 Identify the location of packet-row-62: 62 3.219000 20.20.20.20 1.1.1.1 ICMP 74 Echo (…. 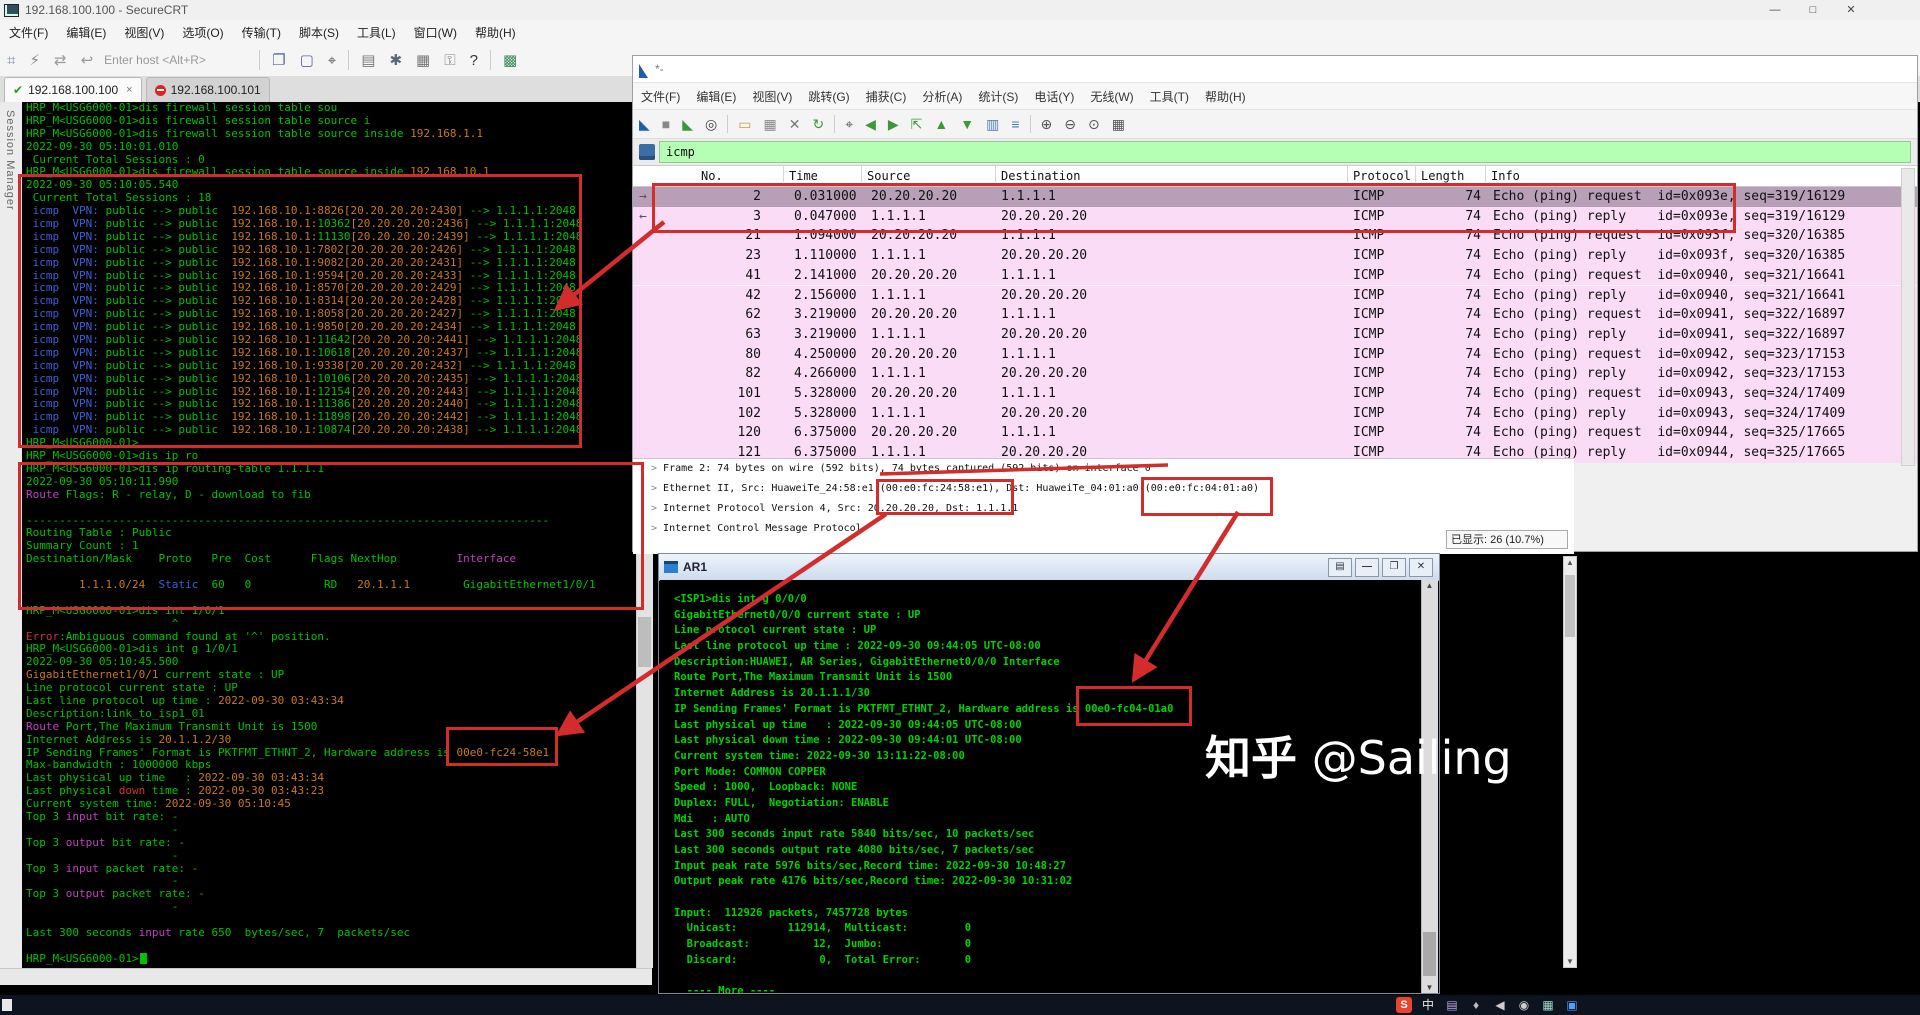
(1275, 315).